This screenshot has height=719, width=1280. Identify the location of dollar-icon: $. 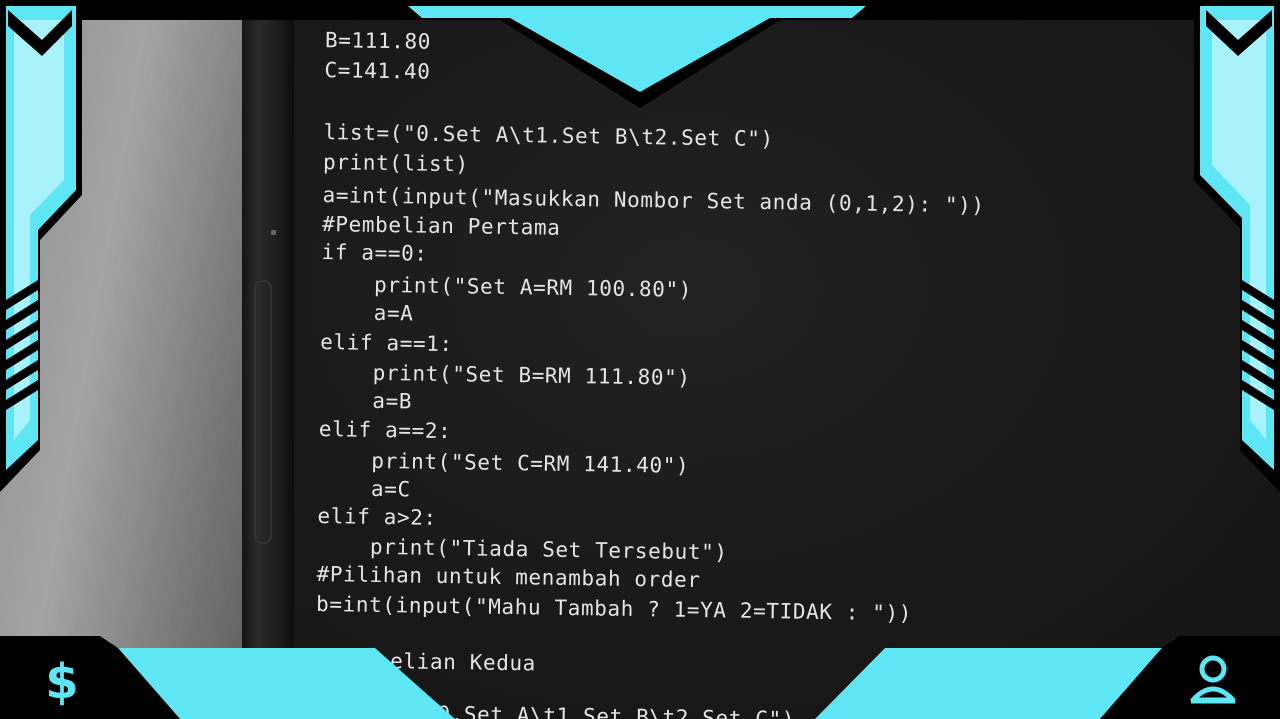
(61, 680).